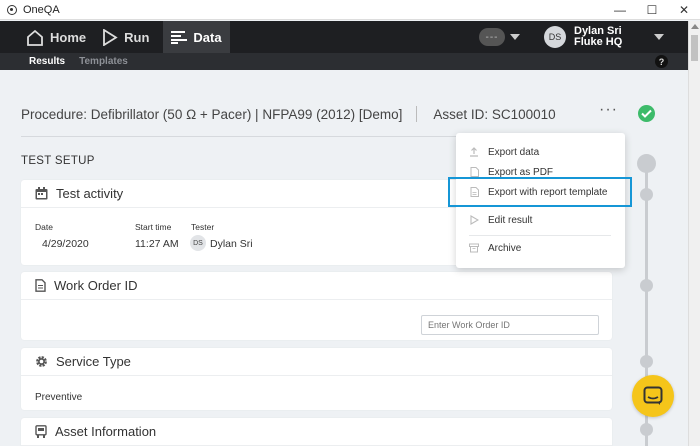  I want to click on maximize-icon: ☐, so click(652, 10).